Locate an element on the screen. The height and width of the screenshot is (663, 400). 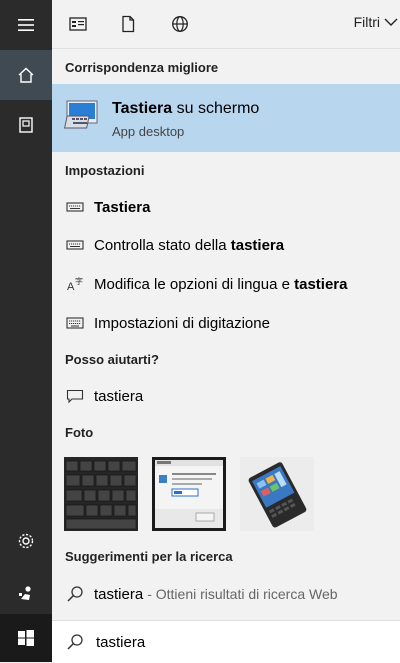
filters-dropdown: Filtri is located at coordinates (376, 22).